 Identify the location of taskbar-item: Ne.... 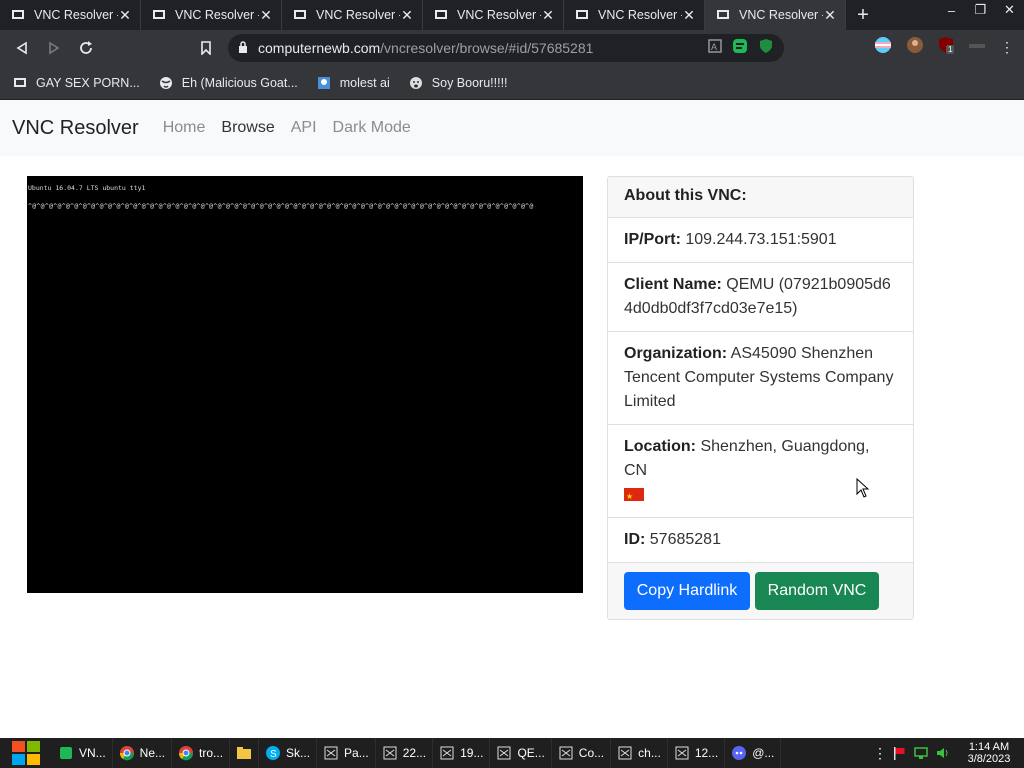
(143, 753).